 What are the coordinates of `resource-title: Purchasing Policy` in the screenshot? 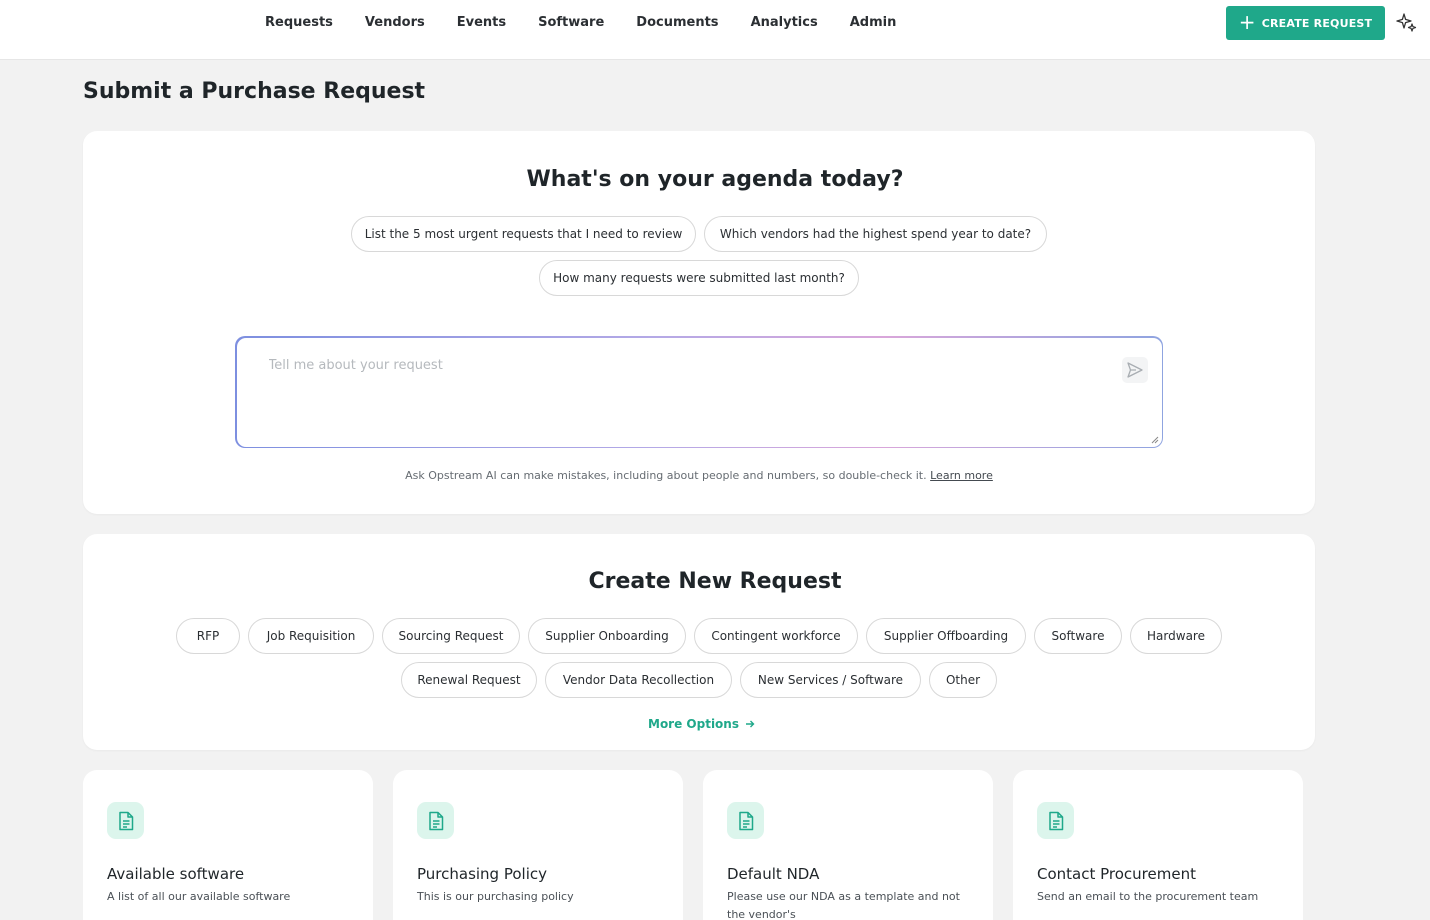 It's located at (482, 874).